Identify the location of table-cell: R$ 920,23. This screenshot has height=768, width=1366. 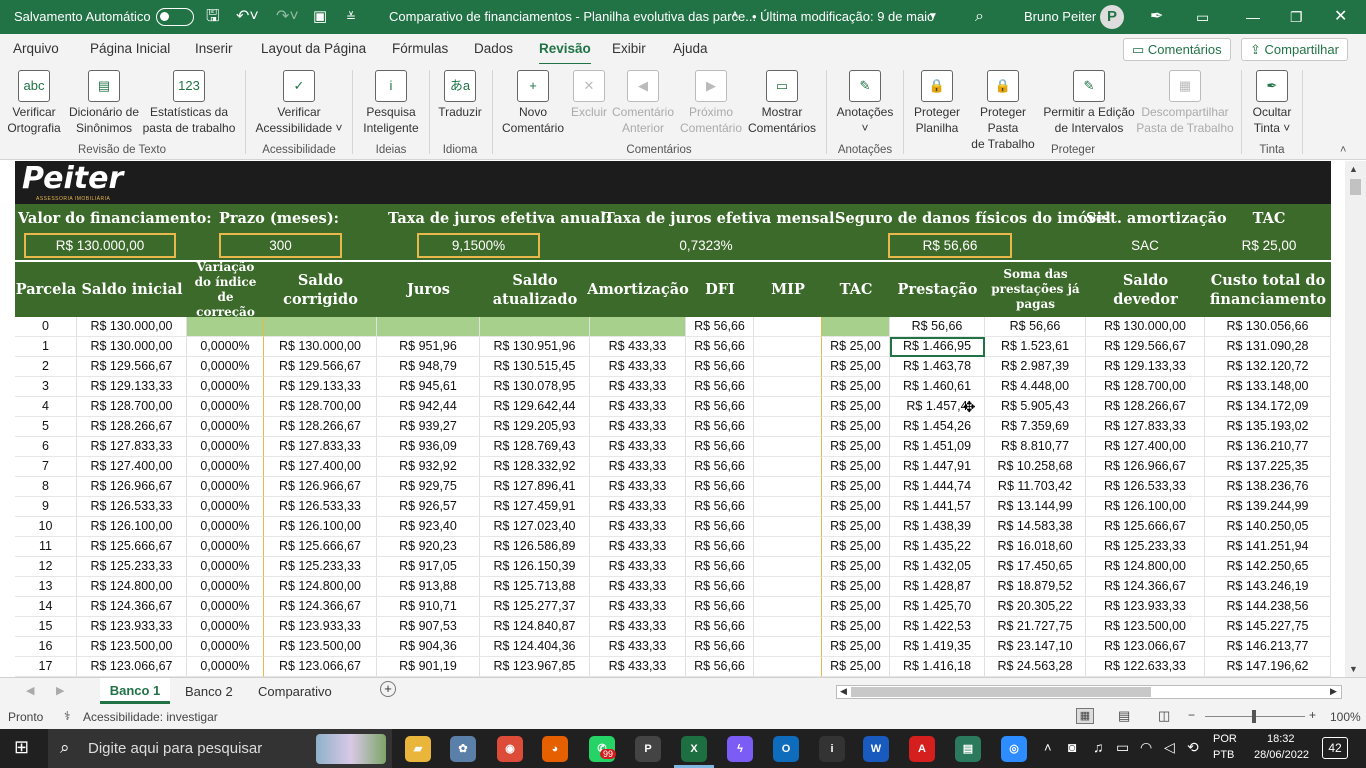
(428, 547).